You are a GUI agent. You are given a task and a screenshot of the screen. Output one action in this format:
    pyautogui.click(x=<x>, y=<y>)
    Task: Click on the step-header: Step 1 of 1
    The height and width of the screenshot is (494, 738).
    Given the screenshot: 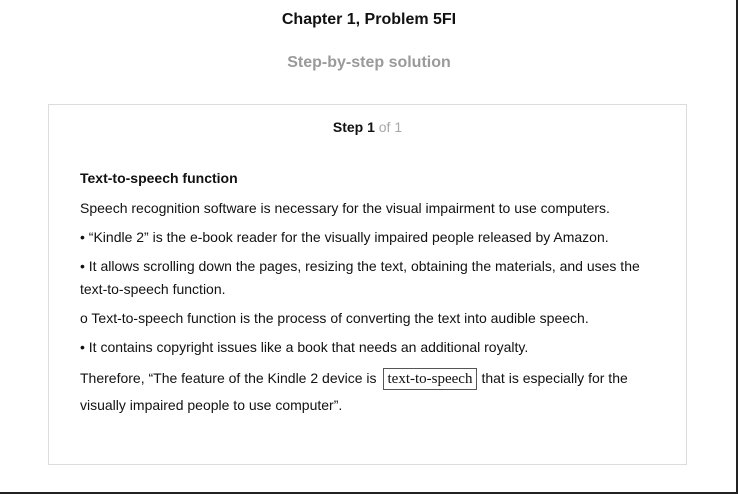 What is the action you would take?
    pyautogui.click(x=367, y=127)
    